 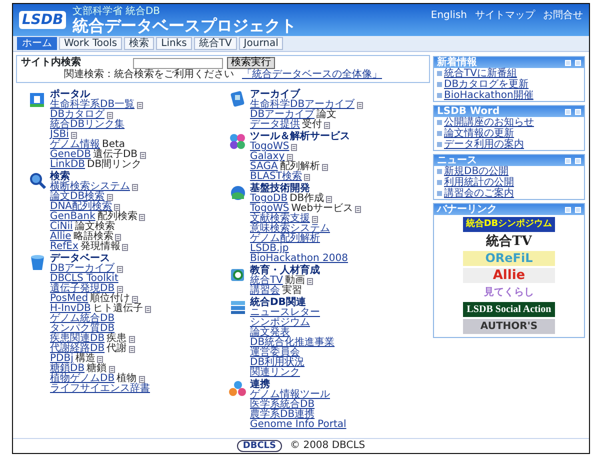 I want to click on resource-link: 疾患関連DB, so click(x=77, y=339).